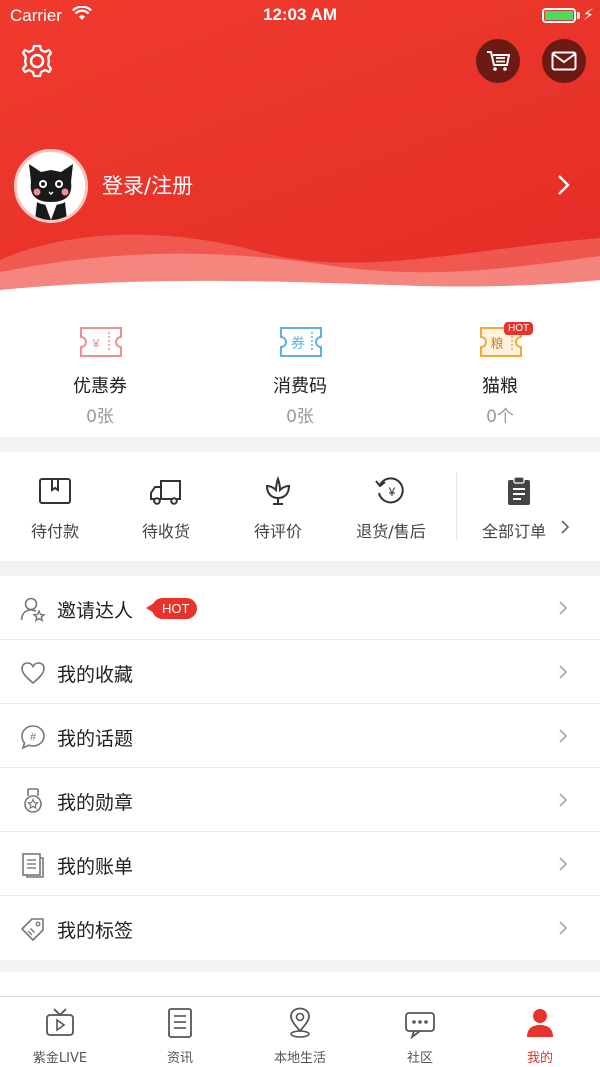  I want to click on tag-icon, so click(32, 929).